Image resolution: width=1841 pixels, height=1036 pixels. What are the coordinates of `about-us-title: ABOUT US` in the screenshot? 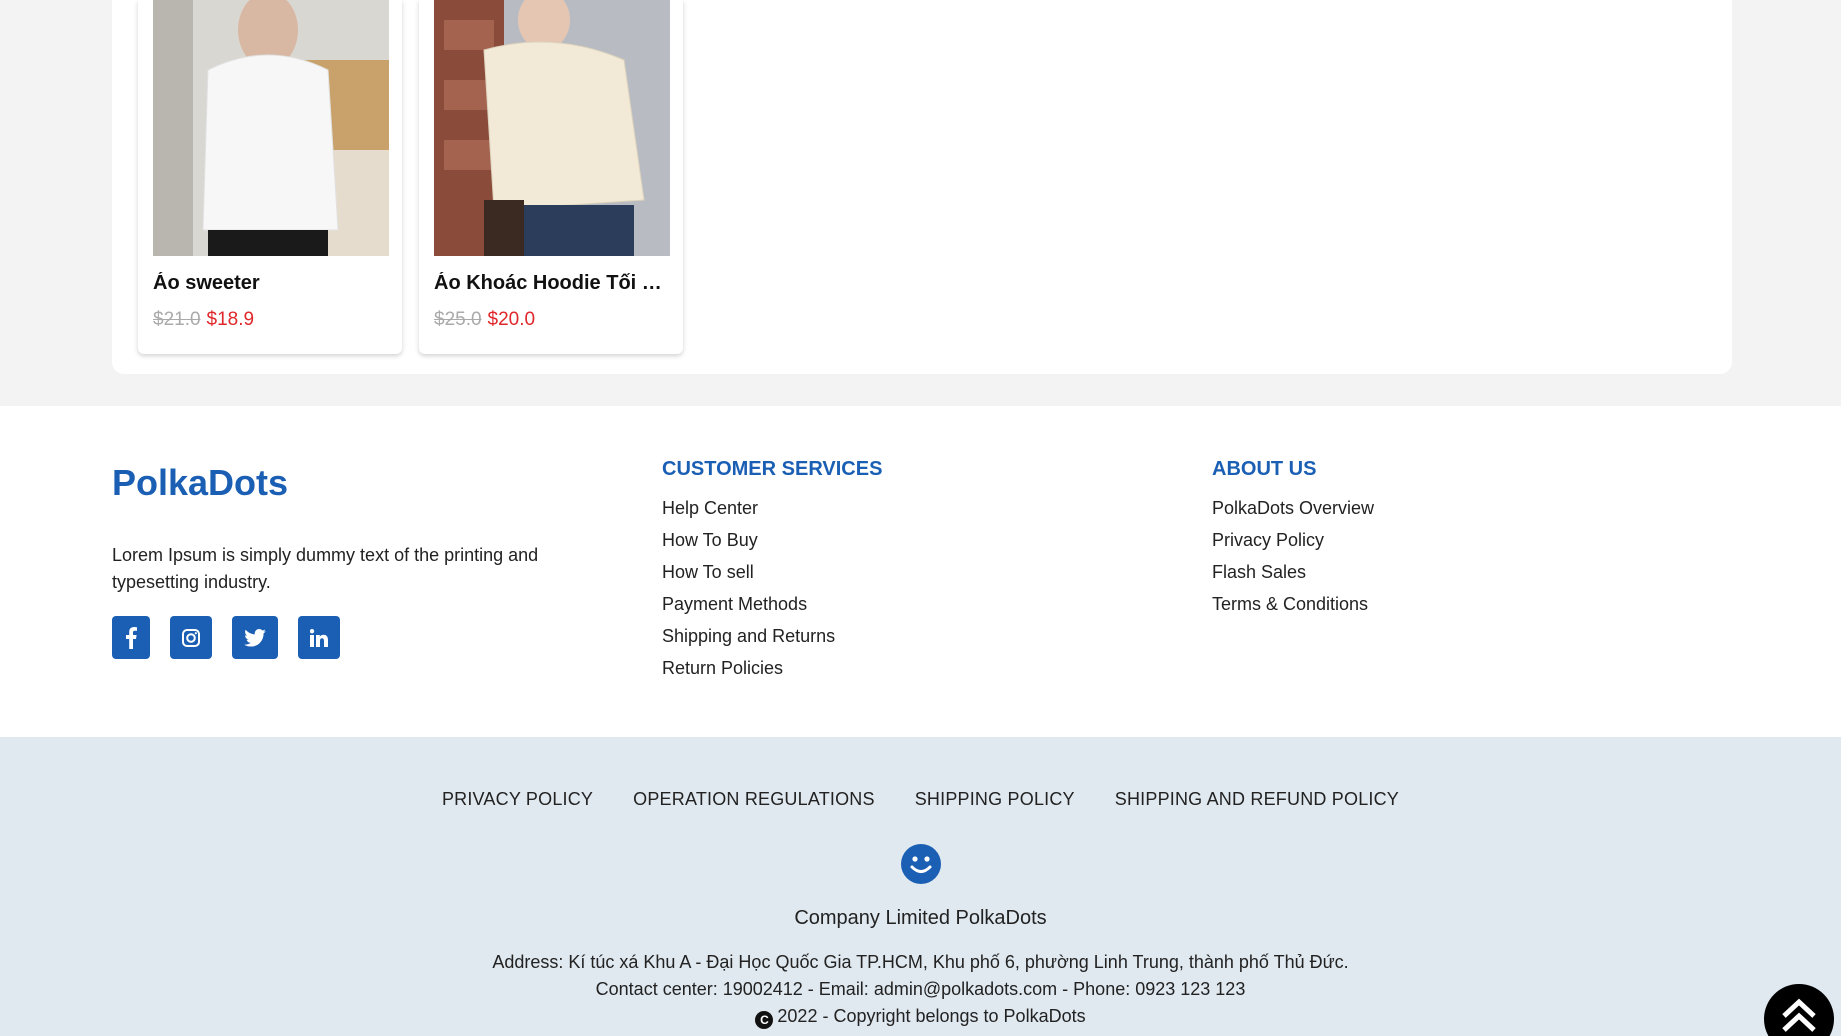 It's located at (1264, 469).